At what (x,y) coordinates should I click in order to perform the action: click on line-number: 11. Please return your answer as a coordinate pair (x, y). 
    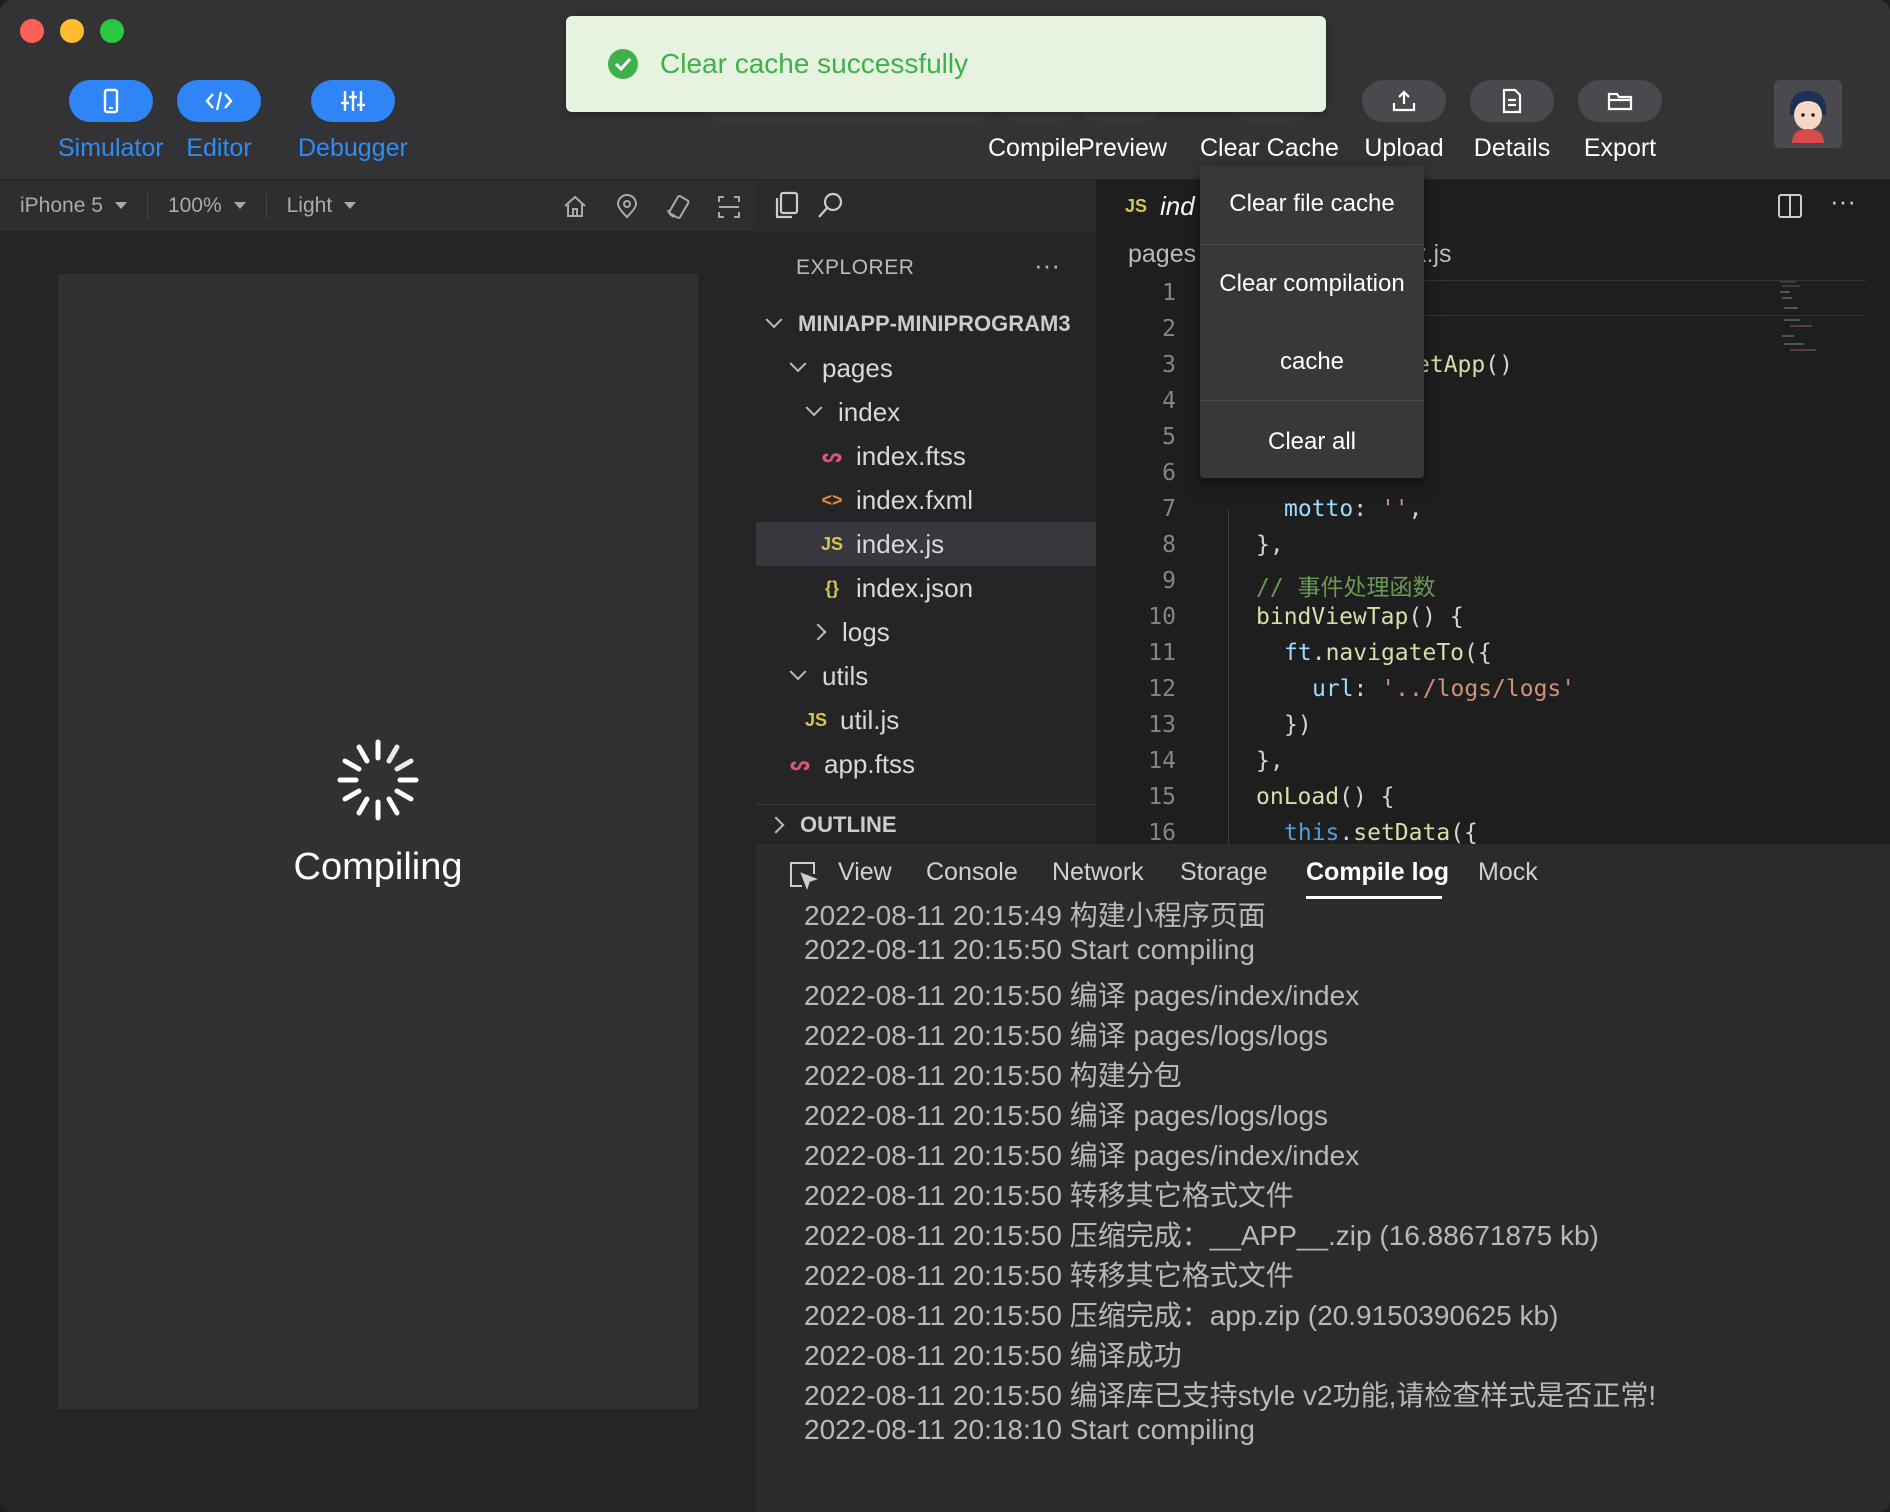
    Looking at the image, I should click on (1162, 653).